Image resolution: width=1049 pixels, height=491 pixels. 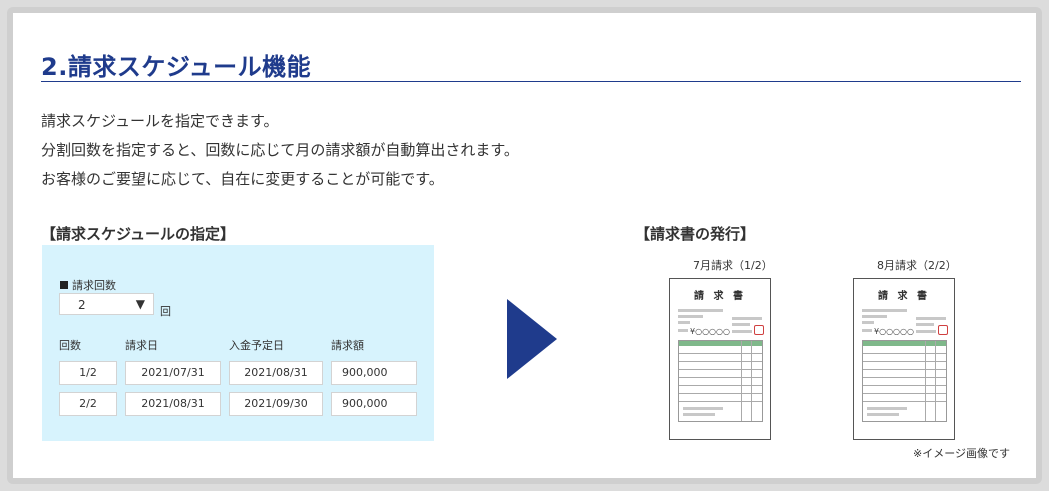 What do you see at coordinates (88, 285) in the screenshot?
I see `count-label: 請求回数` at bounding box center [88, 285].